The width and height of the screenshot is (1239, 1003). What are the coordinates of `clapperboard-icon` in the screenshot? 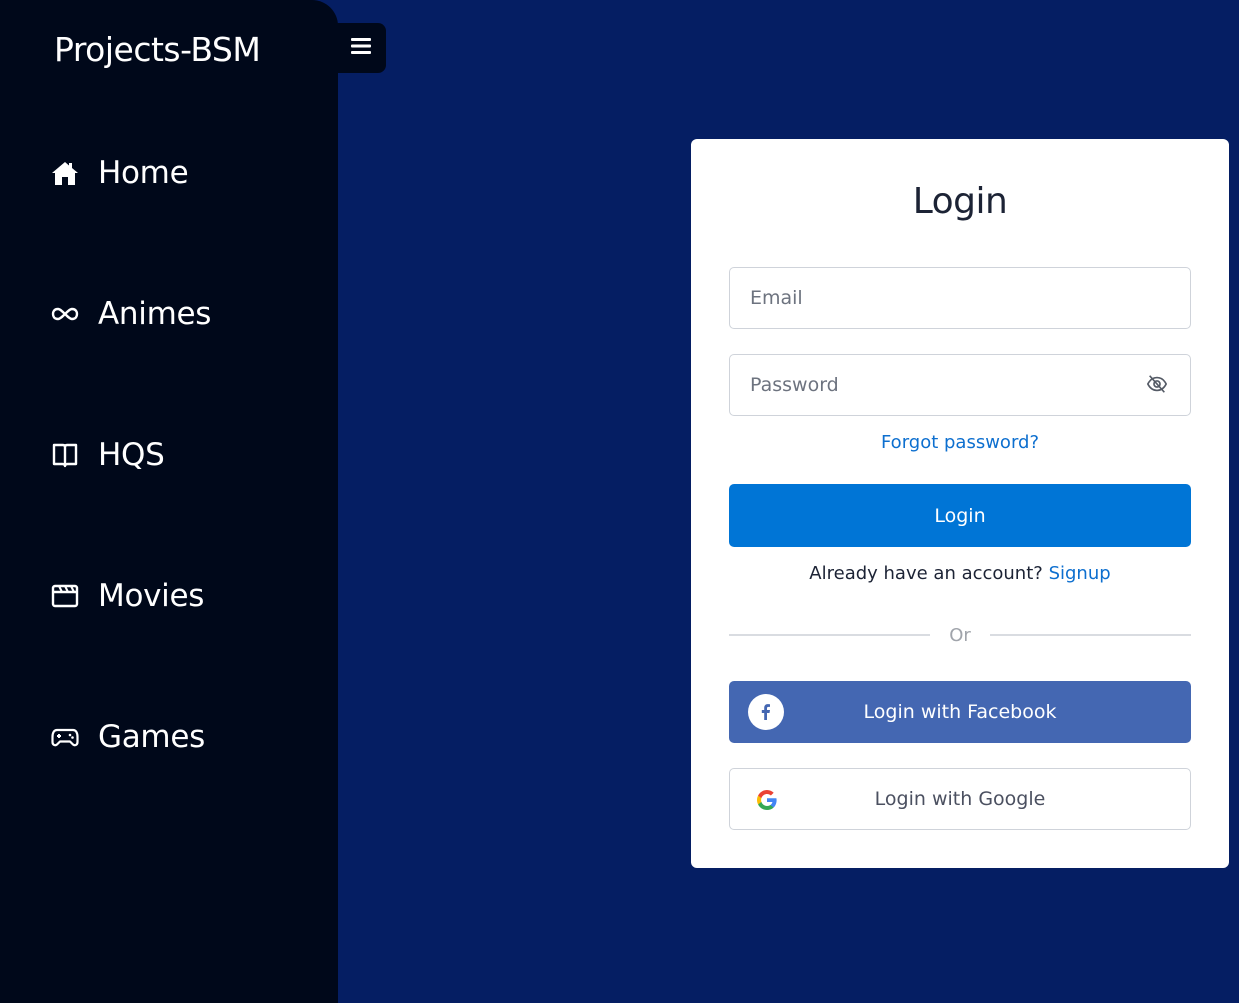 It's located at (65, 596).